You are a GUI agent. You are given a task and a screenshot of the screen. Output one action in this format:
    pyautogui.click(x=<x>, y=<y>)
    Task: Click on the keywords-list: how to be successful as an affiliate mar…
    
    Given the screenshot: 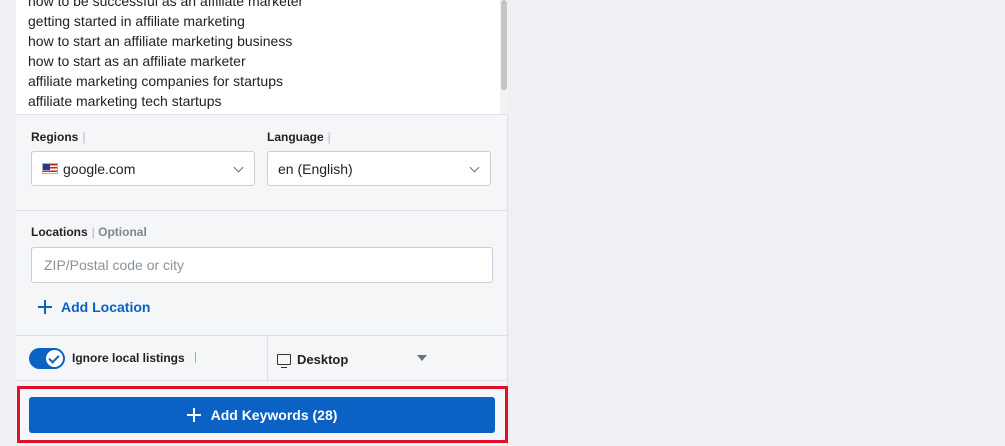 What is the action you would take?
    pyautogui.click(x=165, y=55)
    